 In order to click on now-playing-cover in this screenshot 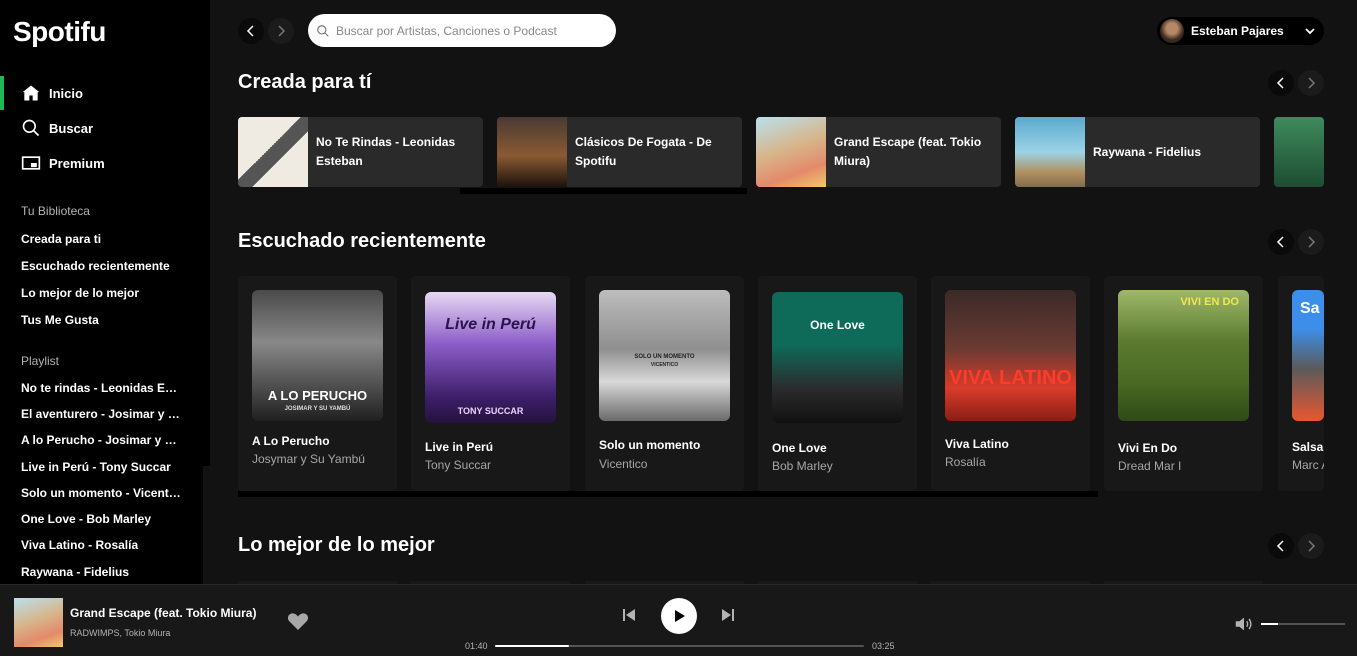, I will do `click(38, 622)`.